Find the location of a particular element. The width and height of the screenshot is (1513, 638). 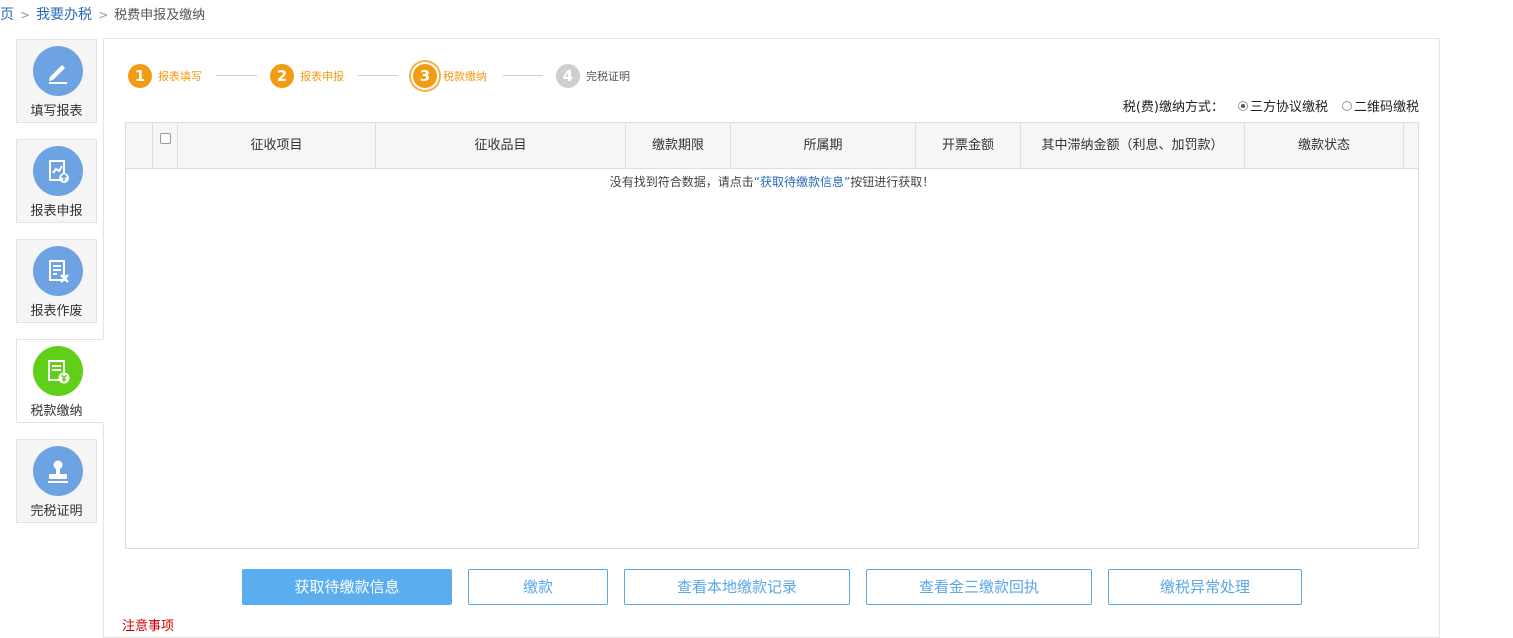

column-header: 开票金额 is located at coordinates (967, 145).